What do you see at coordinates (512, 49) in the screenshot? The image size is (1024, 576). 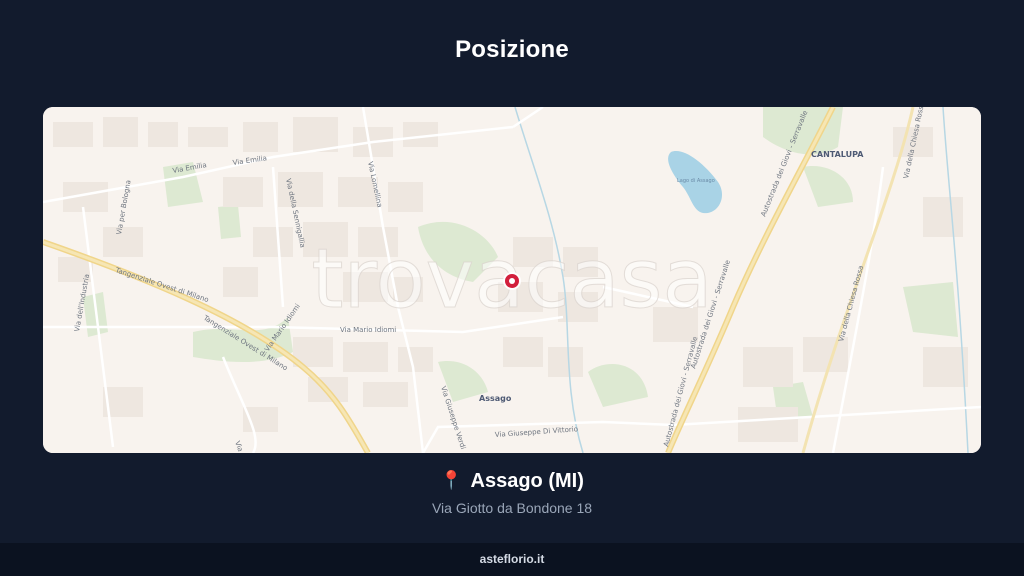 I see `page-title: Posizione` at bounding box center [512, 49].